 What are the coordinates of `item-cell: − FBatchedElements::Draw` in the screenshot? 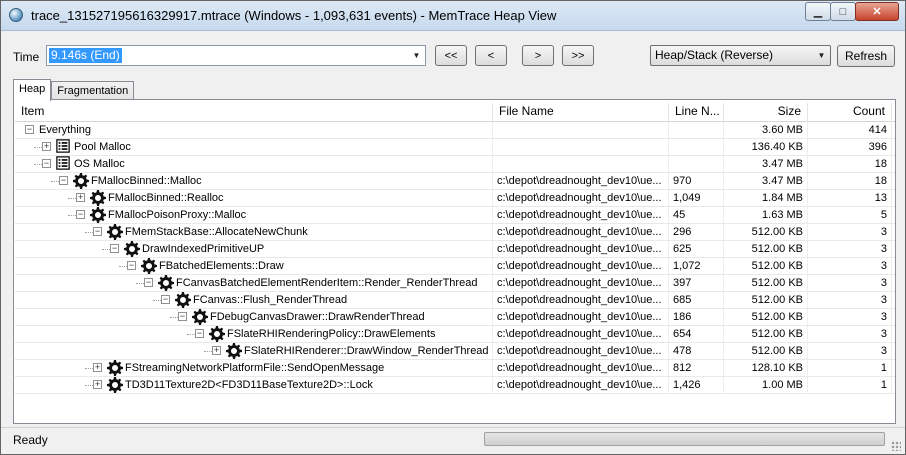 It's located at (254, 266).